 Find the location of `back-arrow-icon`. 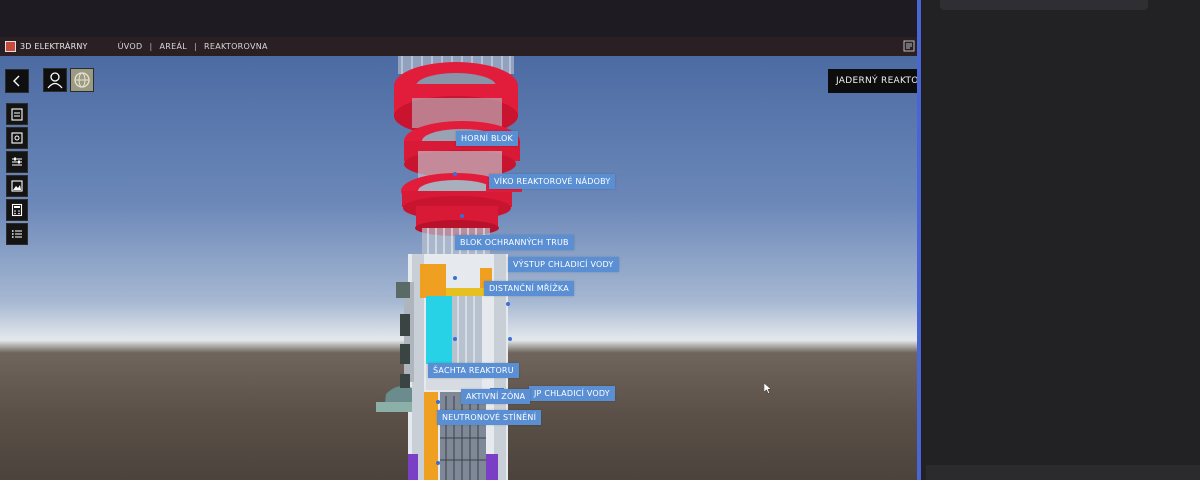

back-arrow-icon is located at coordinates (16, 81).